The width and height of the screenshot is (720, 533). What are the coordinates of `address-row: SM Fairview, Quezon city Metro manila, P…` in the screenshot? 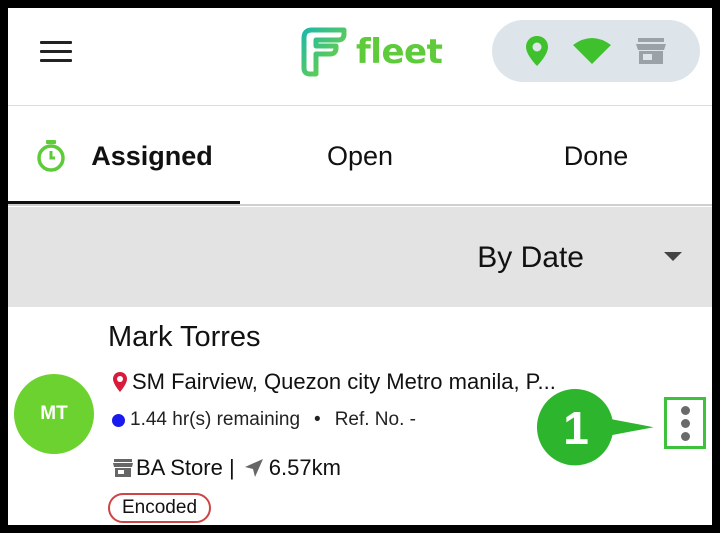 It's located at (352, 382).